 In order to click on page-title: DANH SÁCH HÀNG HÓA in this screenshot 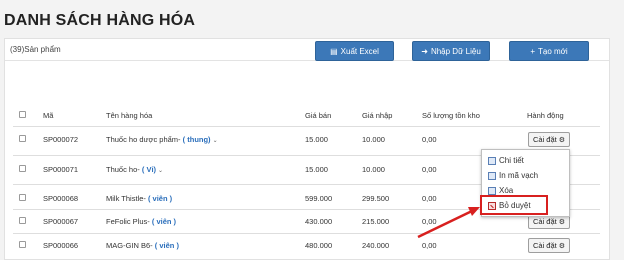, I will do `click(100, 20)`.